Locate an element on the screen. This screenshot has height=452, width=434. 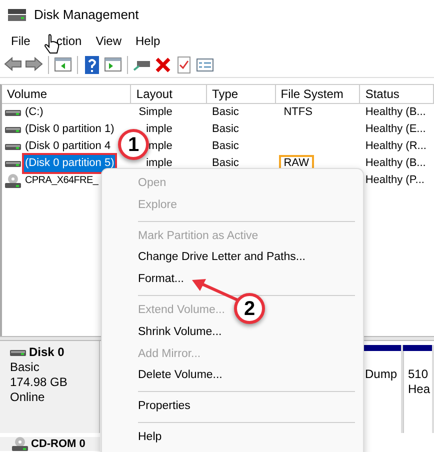
column-header: Layout is located at coordinates (169, 94).